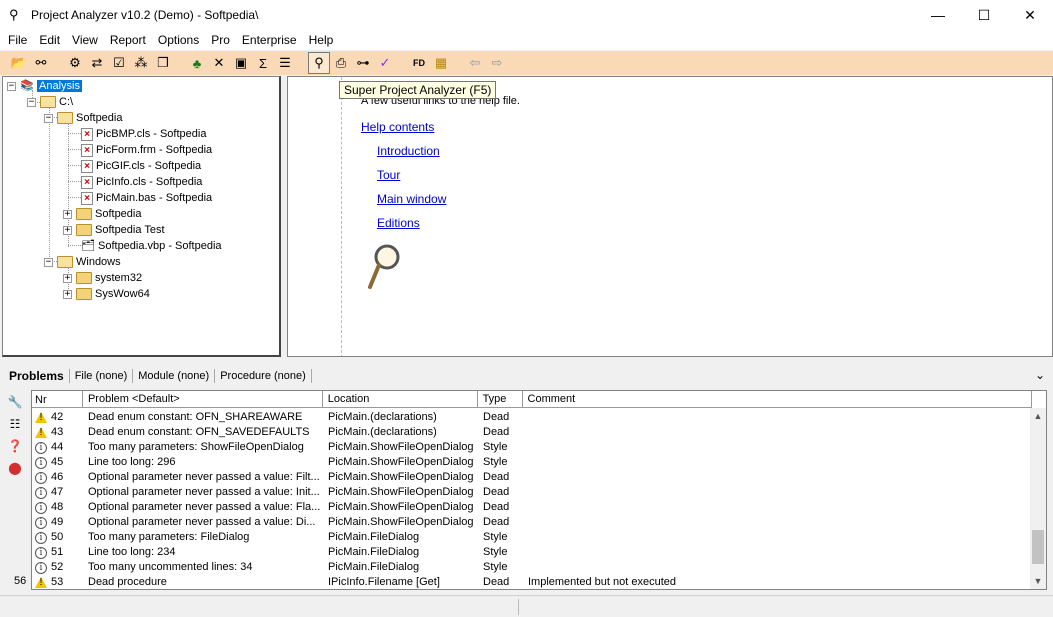  I want to click on open-icon: 📂, so click(19, 63).